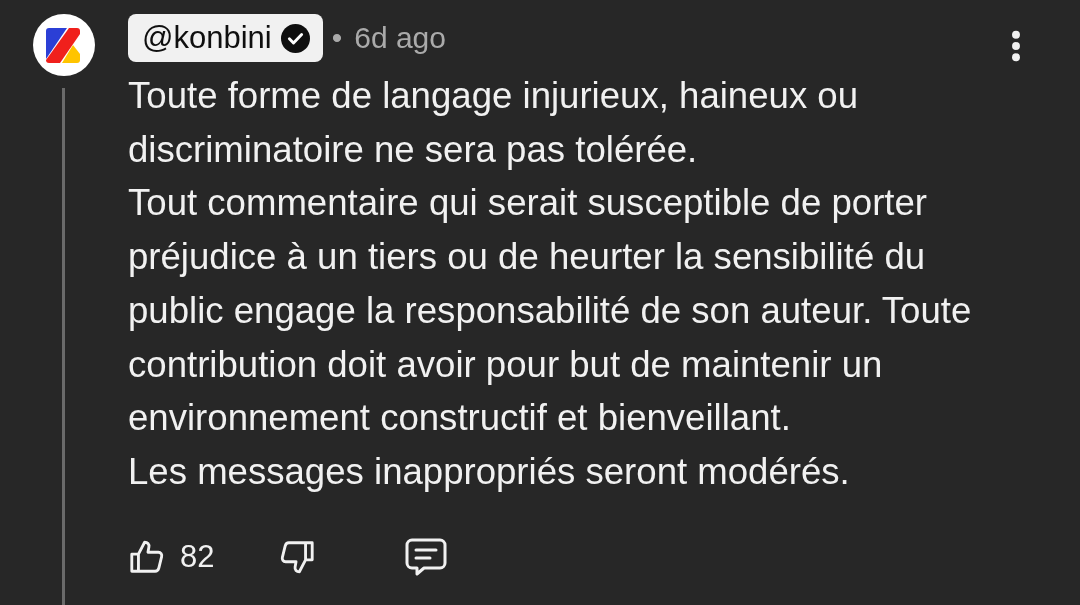 Image resolution: width=1080 pixels, height=605 pixels. I want to click on comment-time: 6d ago, so click(400, 38).